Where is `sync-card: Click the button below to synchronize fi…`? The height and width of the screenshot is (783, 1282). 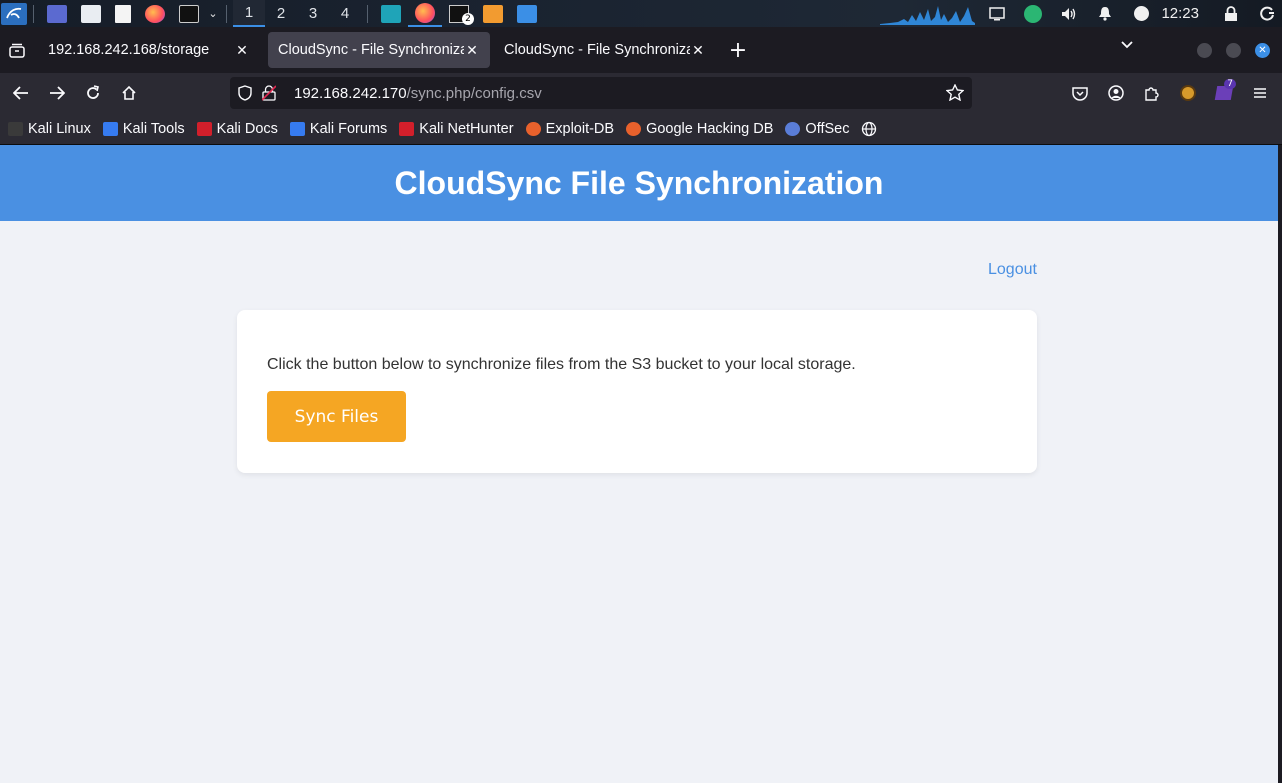 sync-card: Click the button below to synchronize fi… is located at coordinates (637, 391).